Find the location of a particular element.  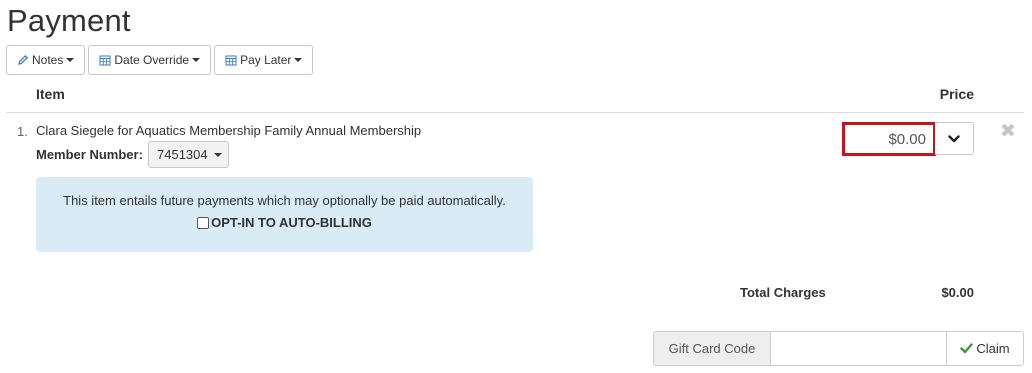

line-item-number: 1. is located at coordinates (22, 131).